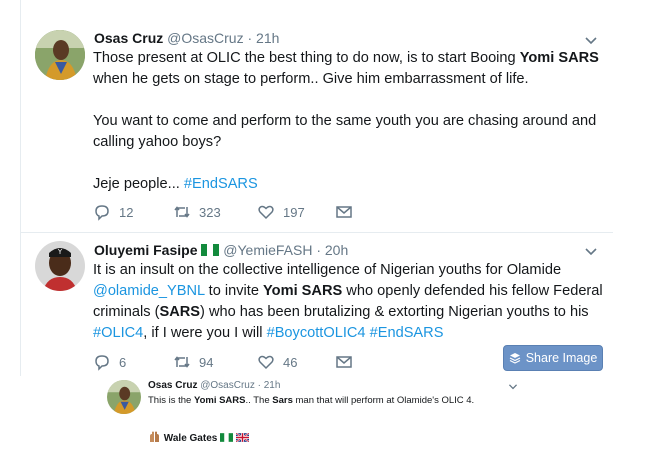  What do you see at coordinates (60, 252) in the screenshot?
I see `svg-text: Y` at bounding box center [60, 252].